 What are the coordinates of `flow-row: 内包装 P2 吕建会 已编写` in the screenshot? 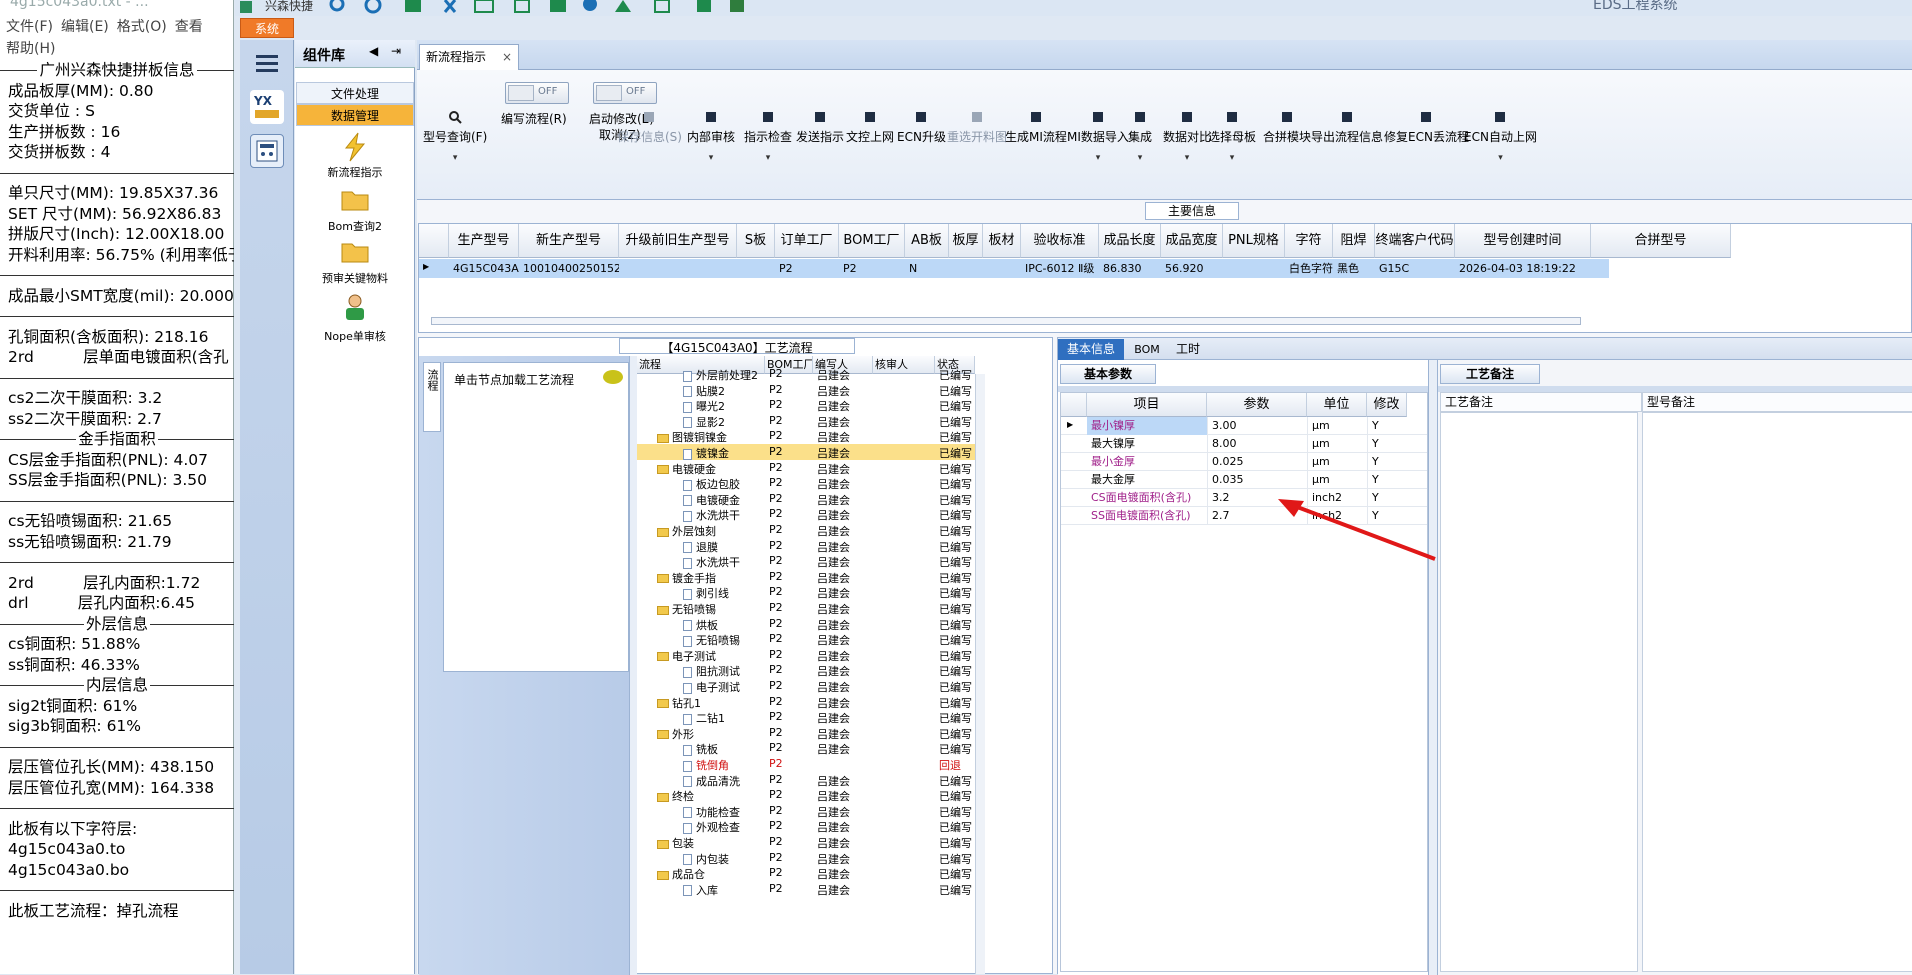 It's located at (806, 858).